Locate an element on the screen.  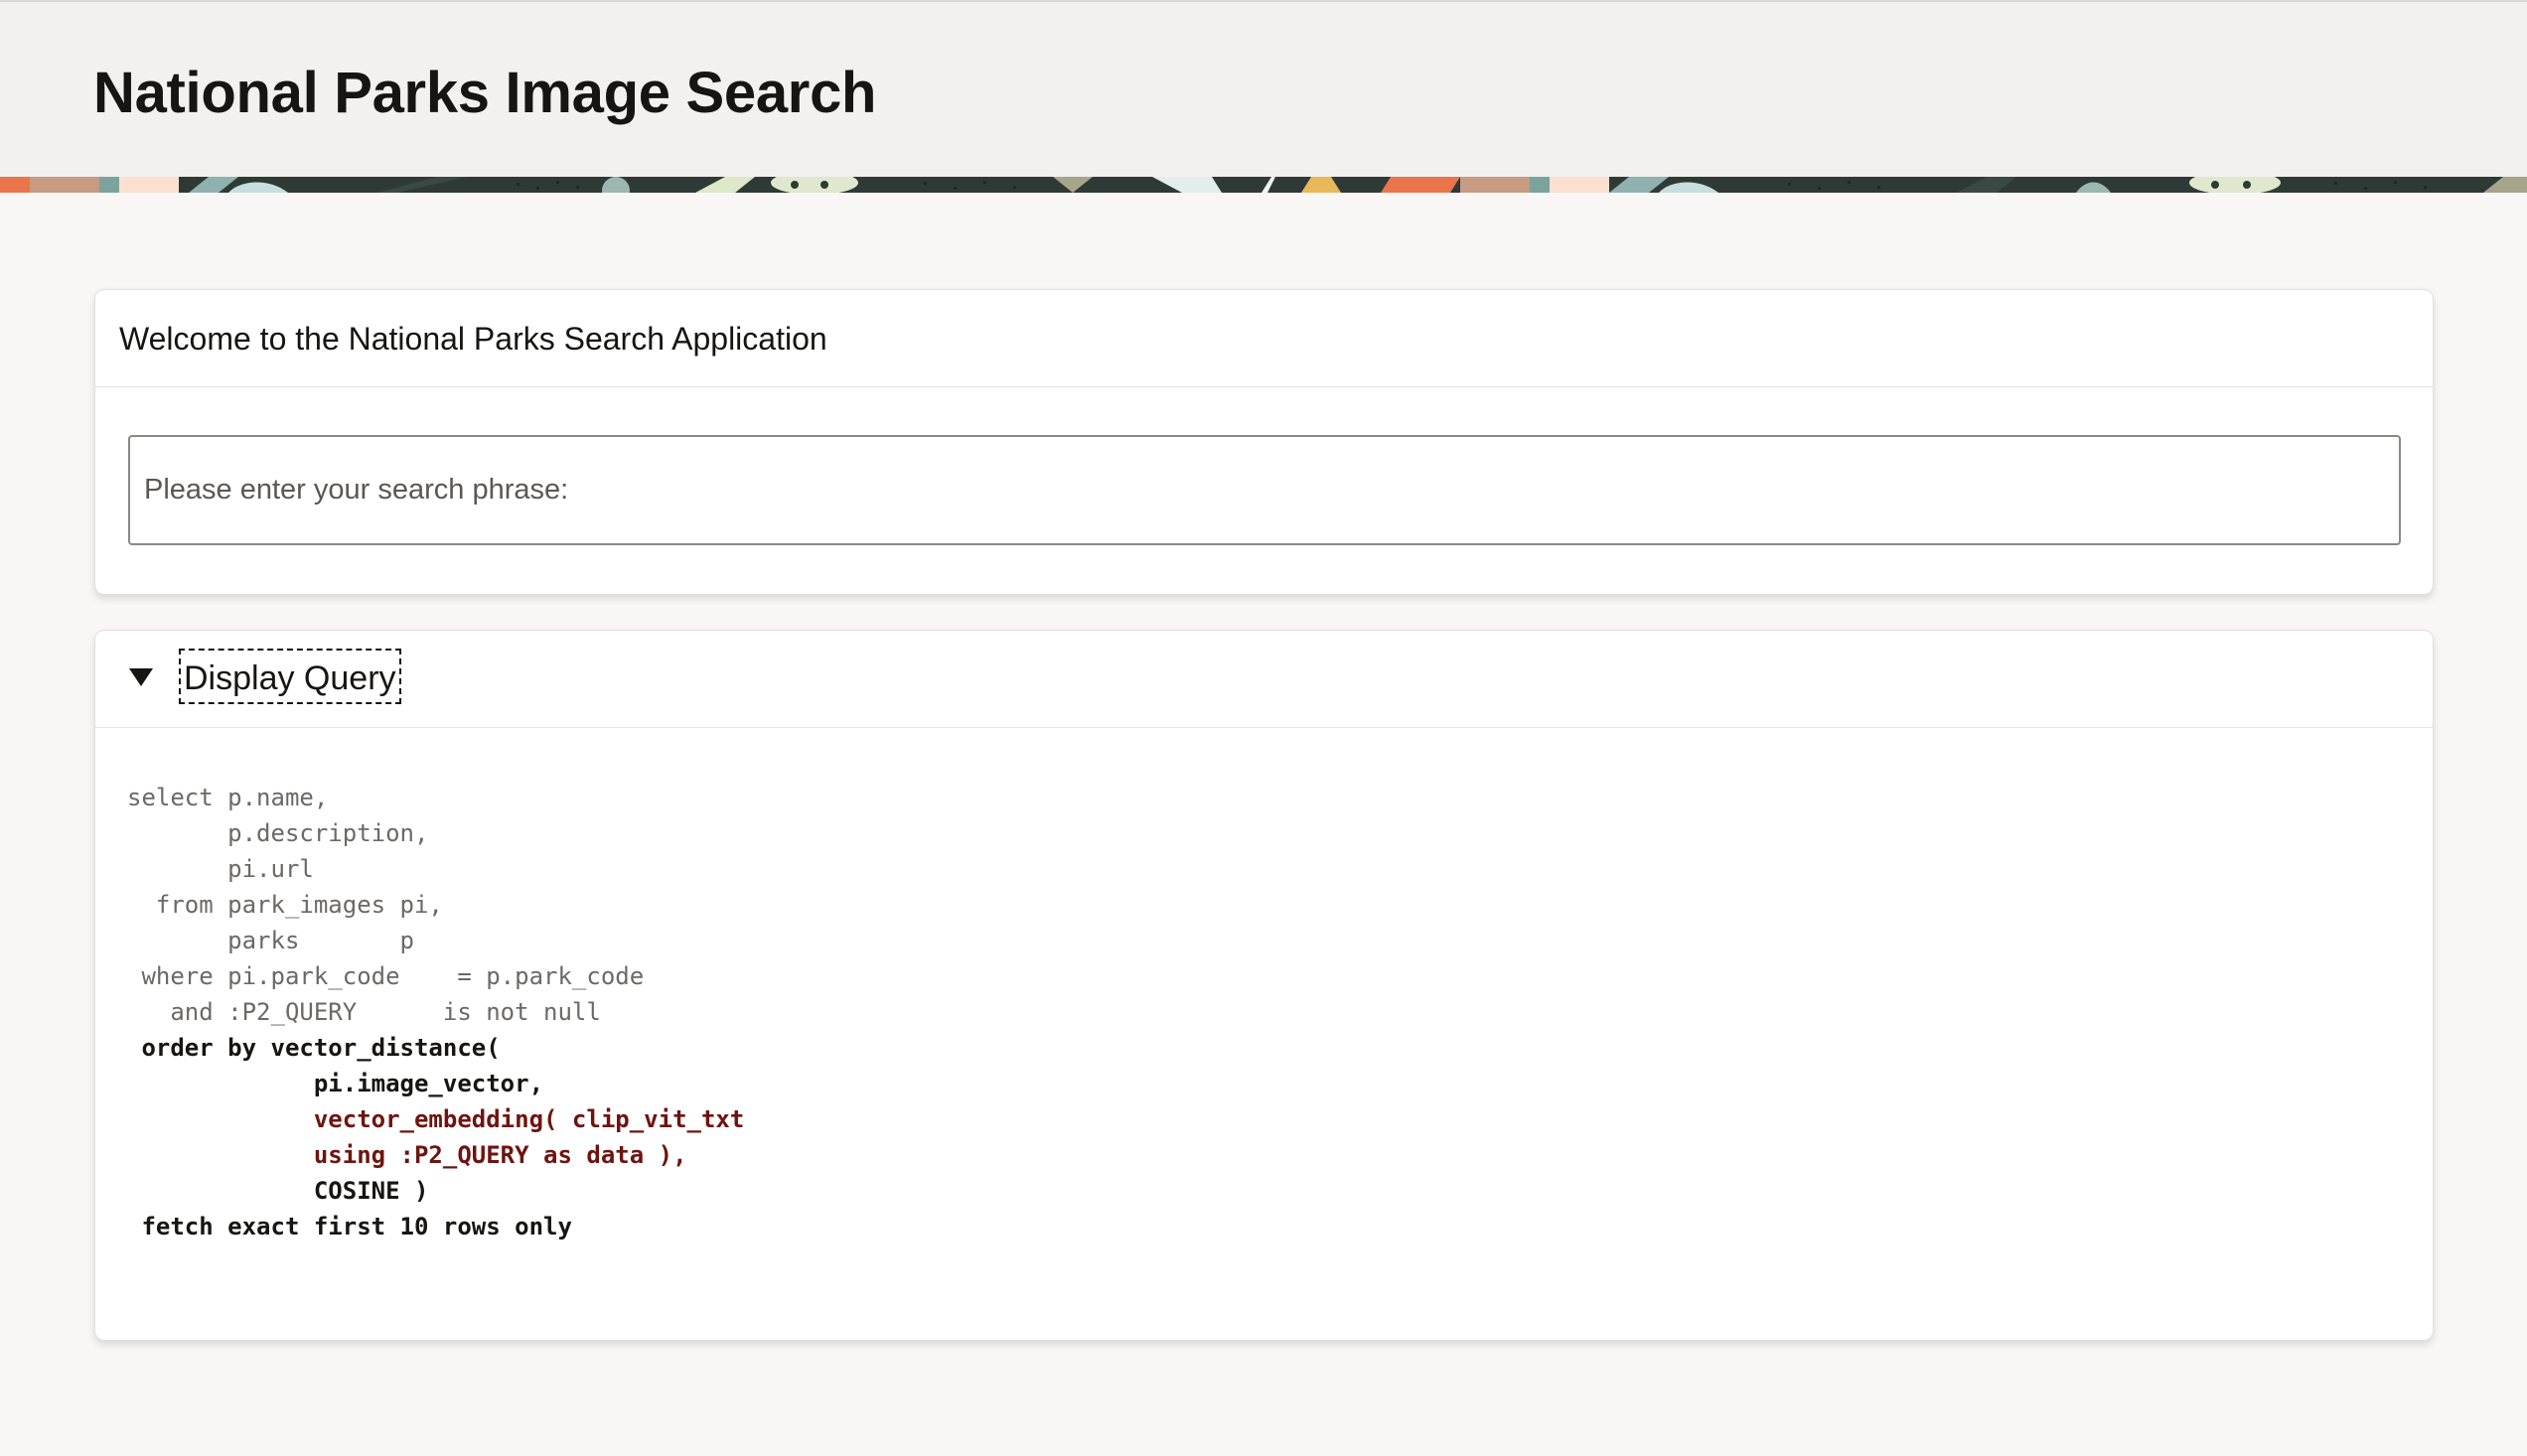
caret-down-icon is located at coordinates (141, 677).